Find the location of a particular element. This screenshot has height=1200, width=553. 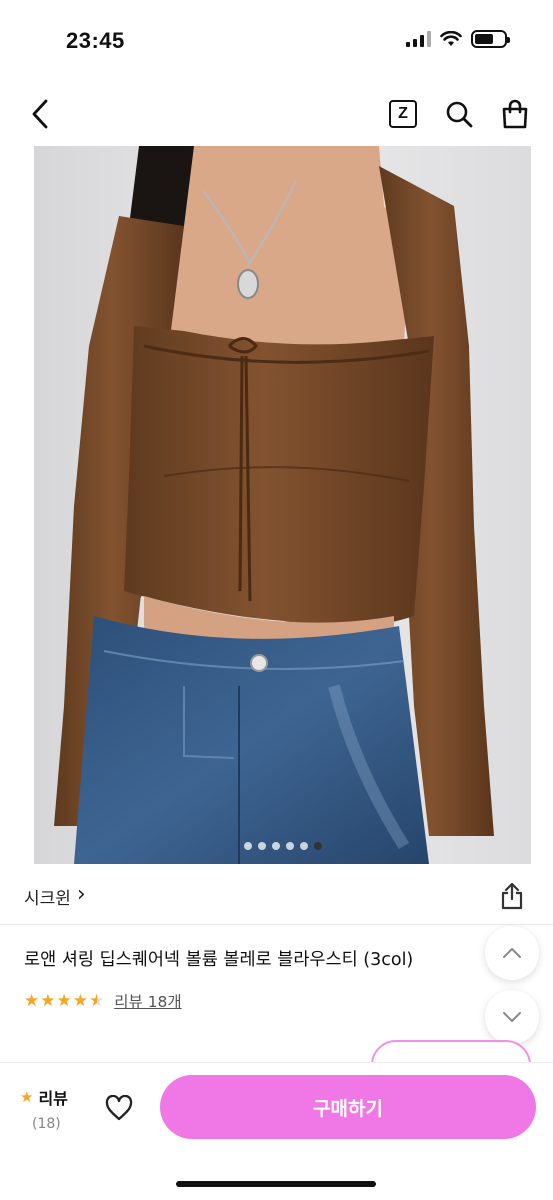

store-link: 시크윈 › is located at coordinates (55, 896).